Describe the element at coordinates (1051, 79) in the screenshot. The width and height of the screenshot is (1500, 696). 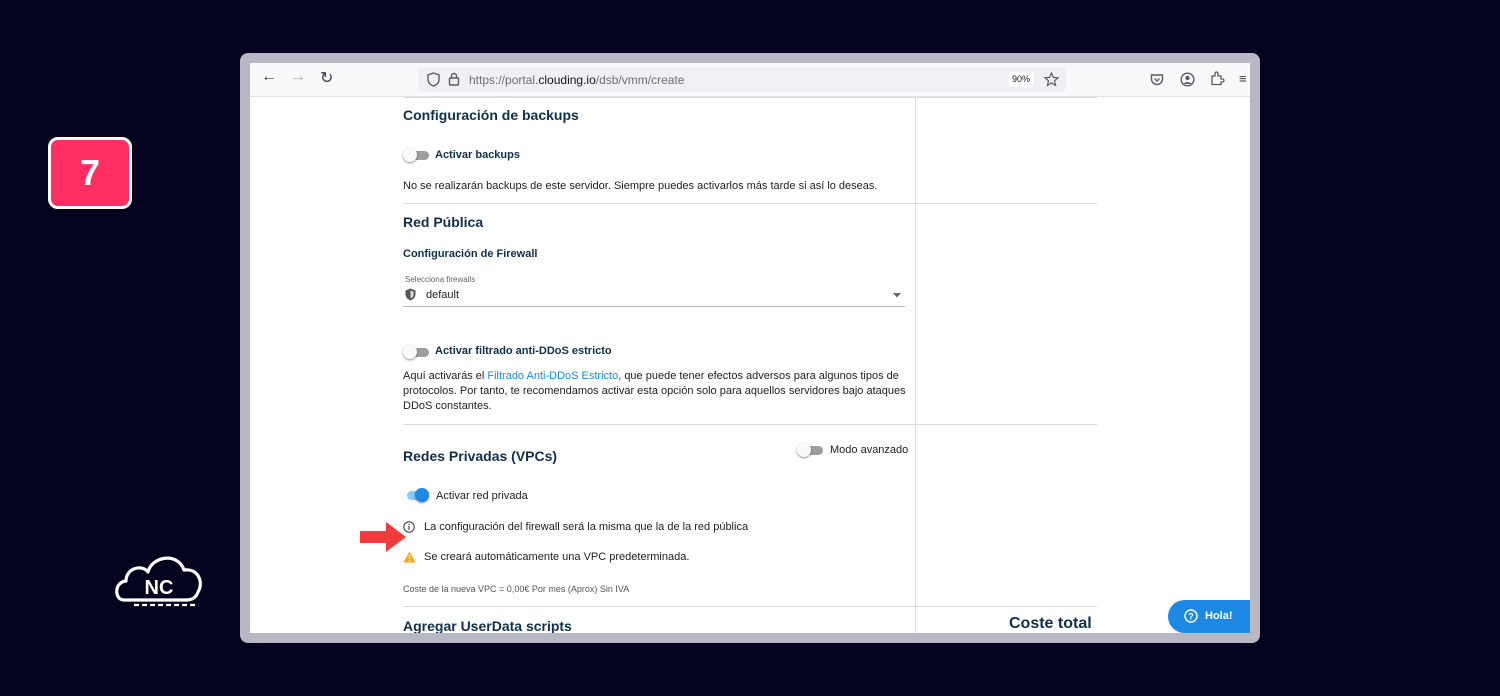
I see `star-icon` at that location.